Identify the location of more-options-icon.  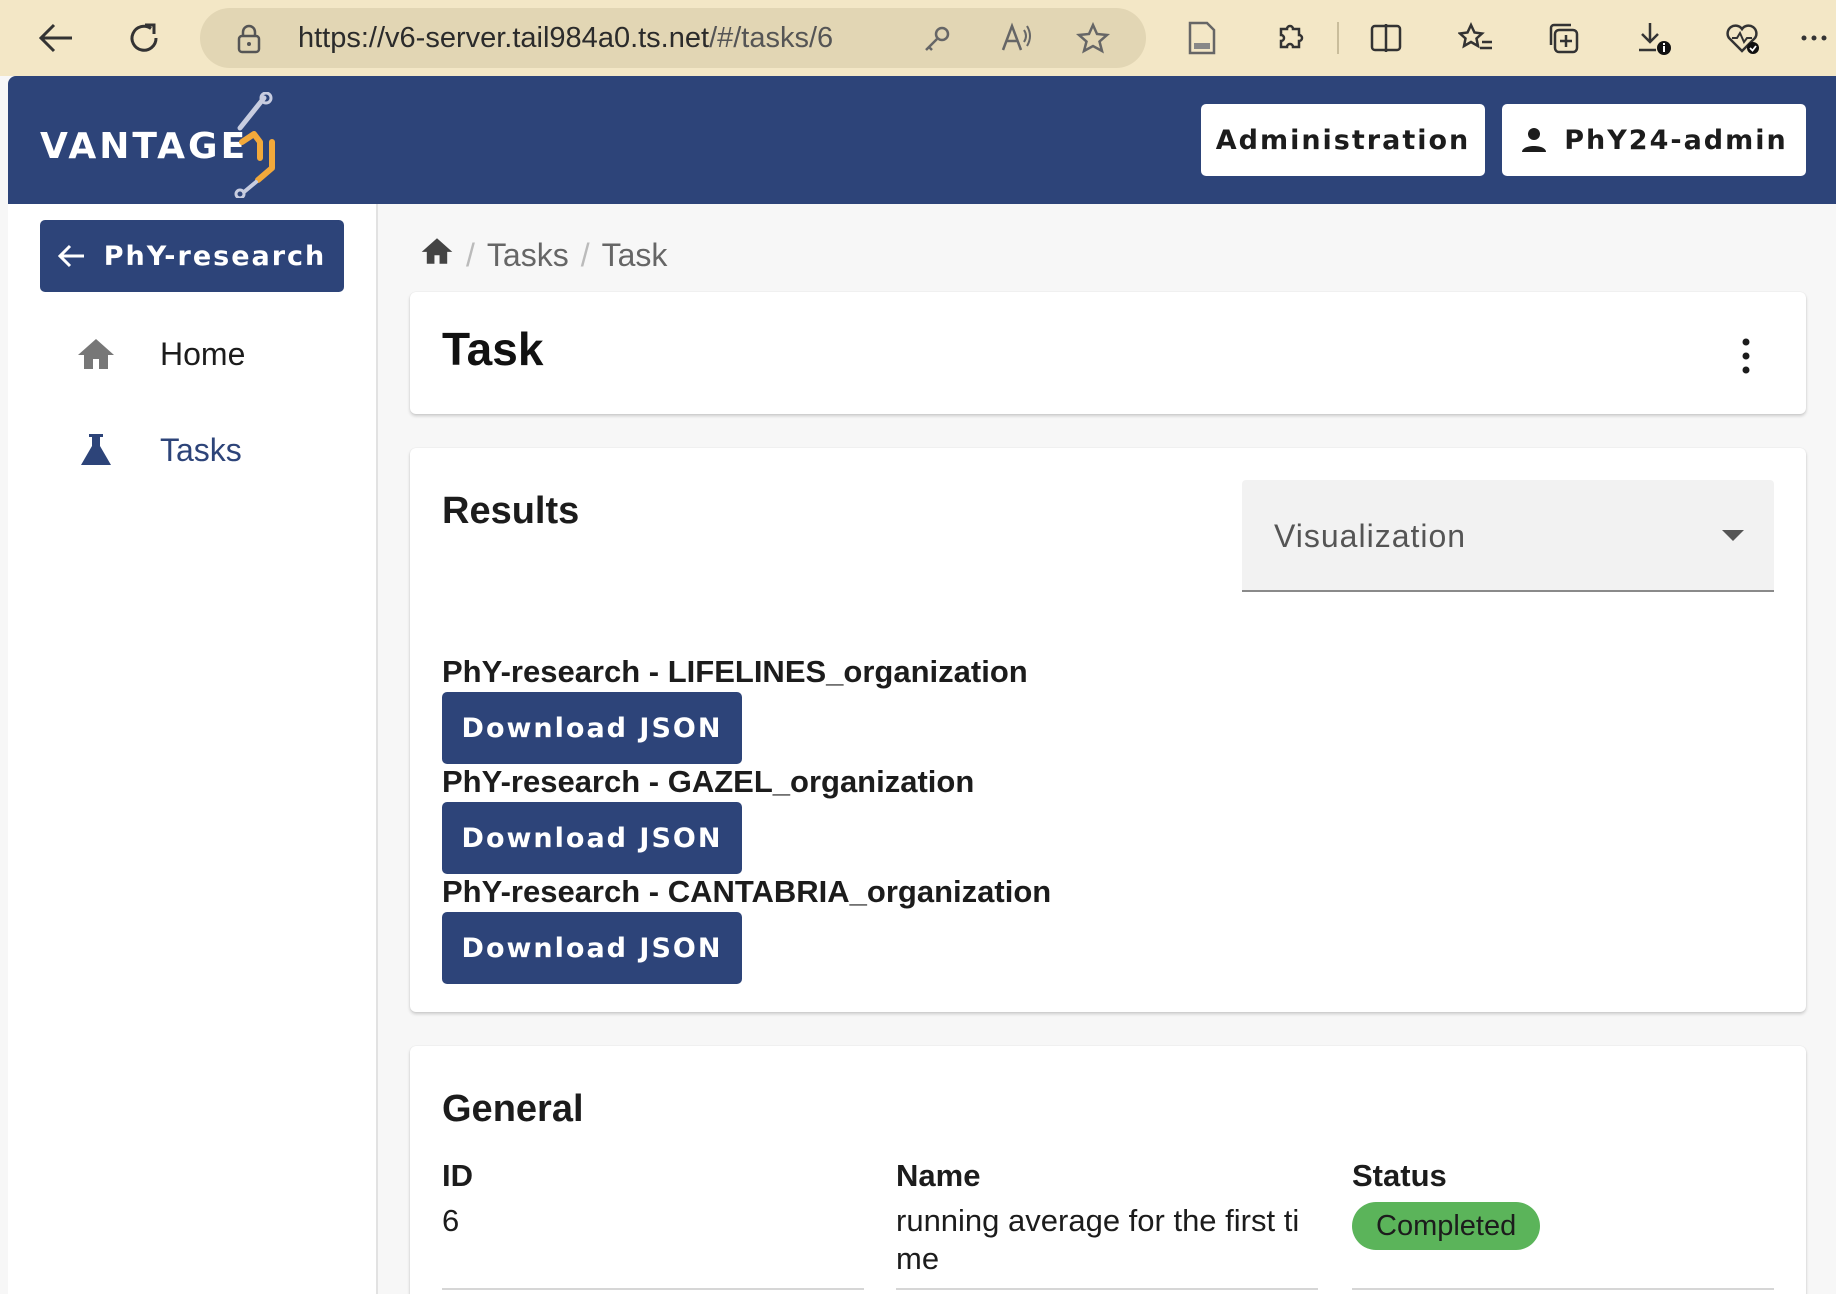
(1818, 38).